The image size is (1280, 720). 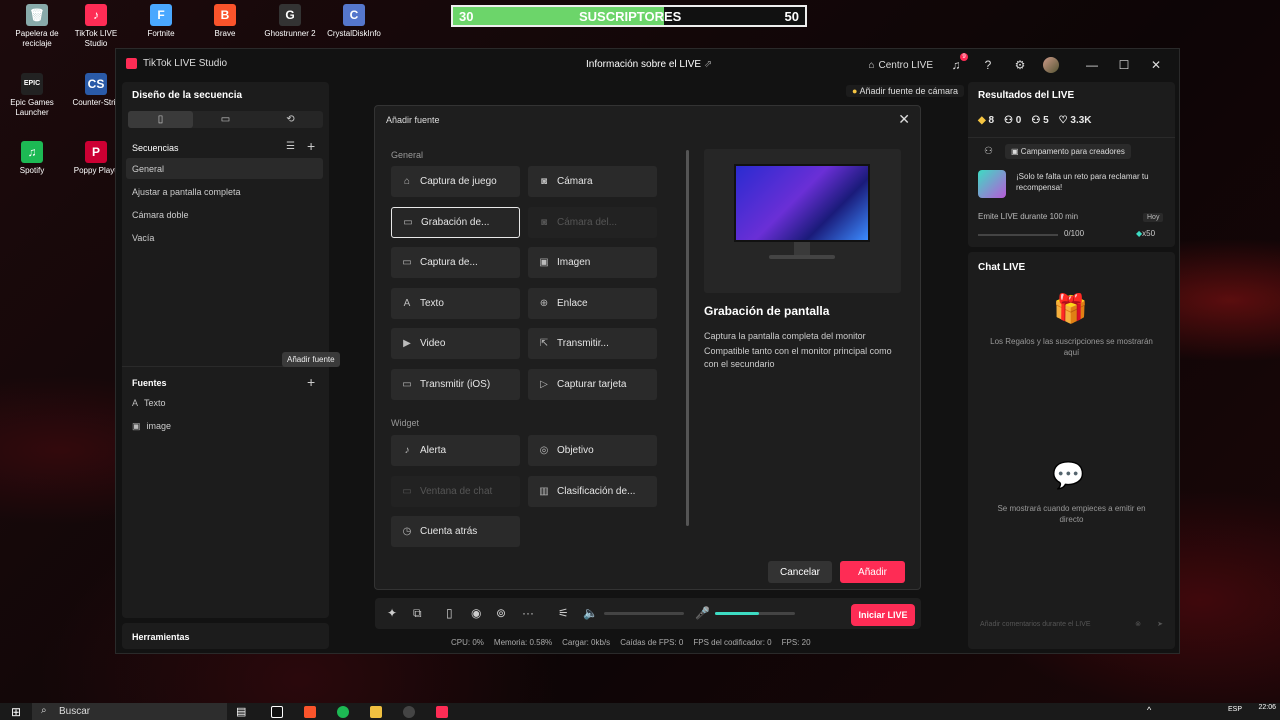 I want to click on rotate-icon: ⟲, so click(x=290, y=119).